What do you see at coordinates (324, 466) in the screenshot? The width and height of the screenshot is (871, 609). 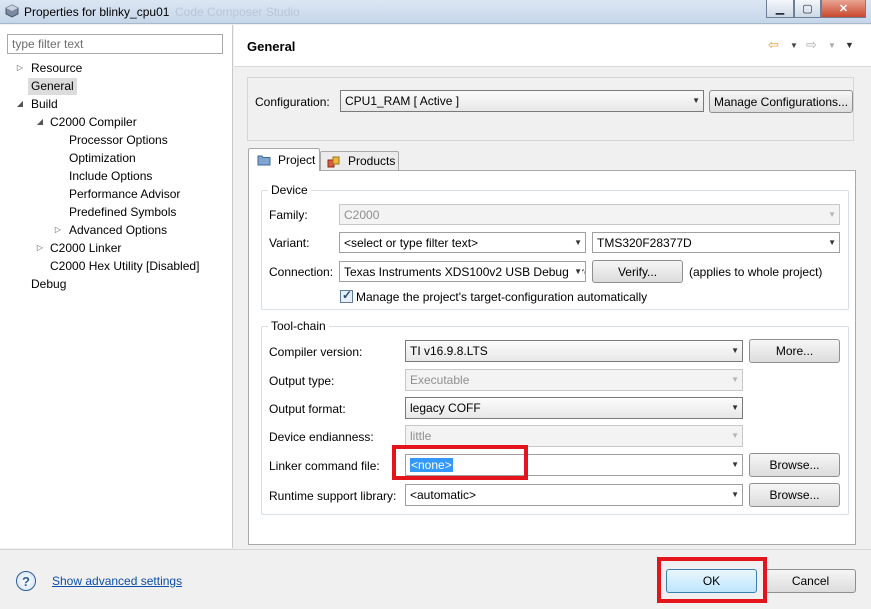 I see `linker-command-file-label: Linker command file:` at bounding box center [324, 466].